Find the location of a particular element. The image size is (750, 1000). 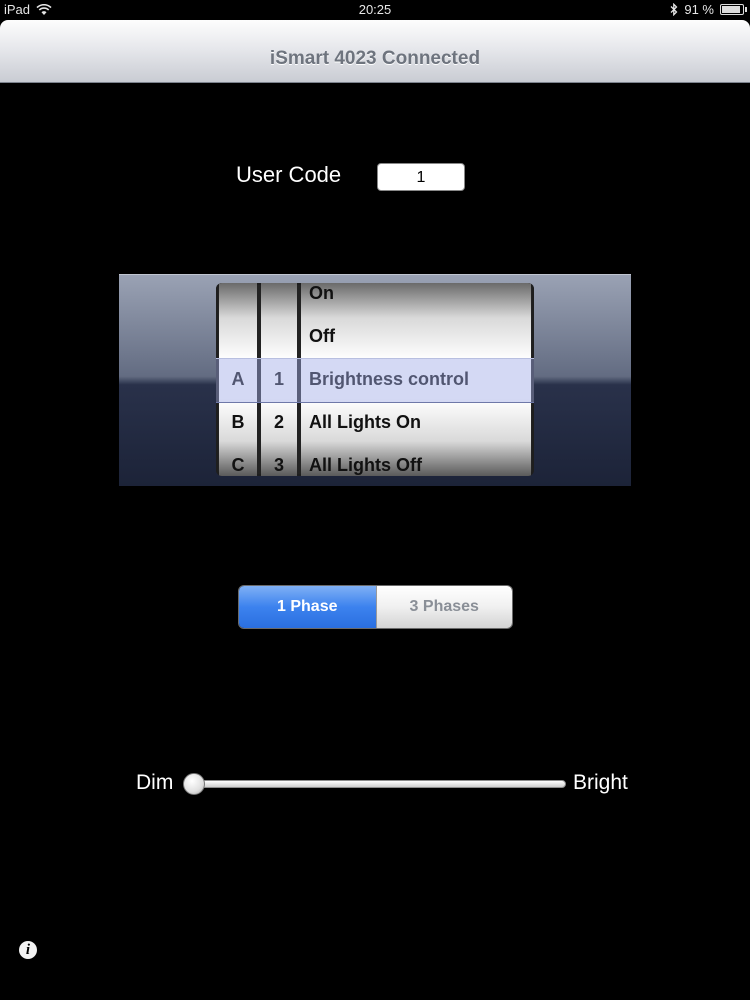

battery-fill is located at coordinates (731, 9).